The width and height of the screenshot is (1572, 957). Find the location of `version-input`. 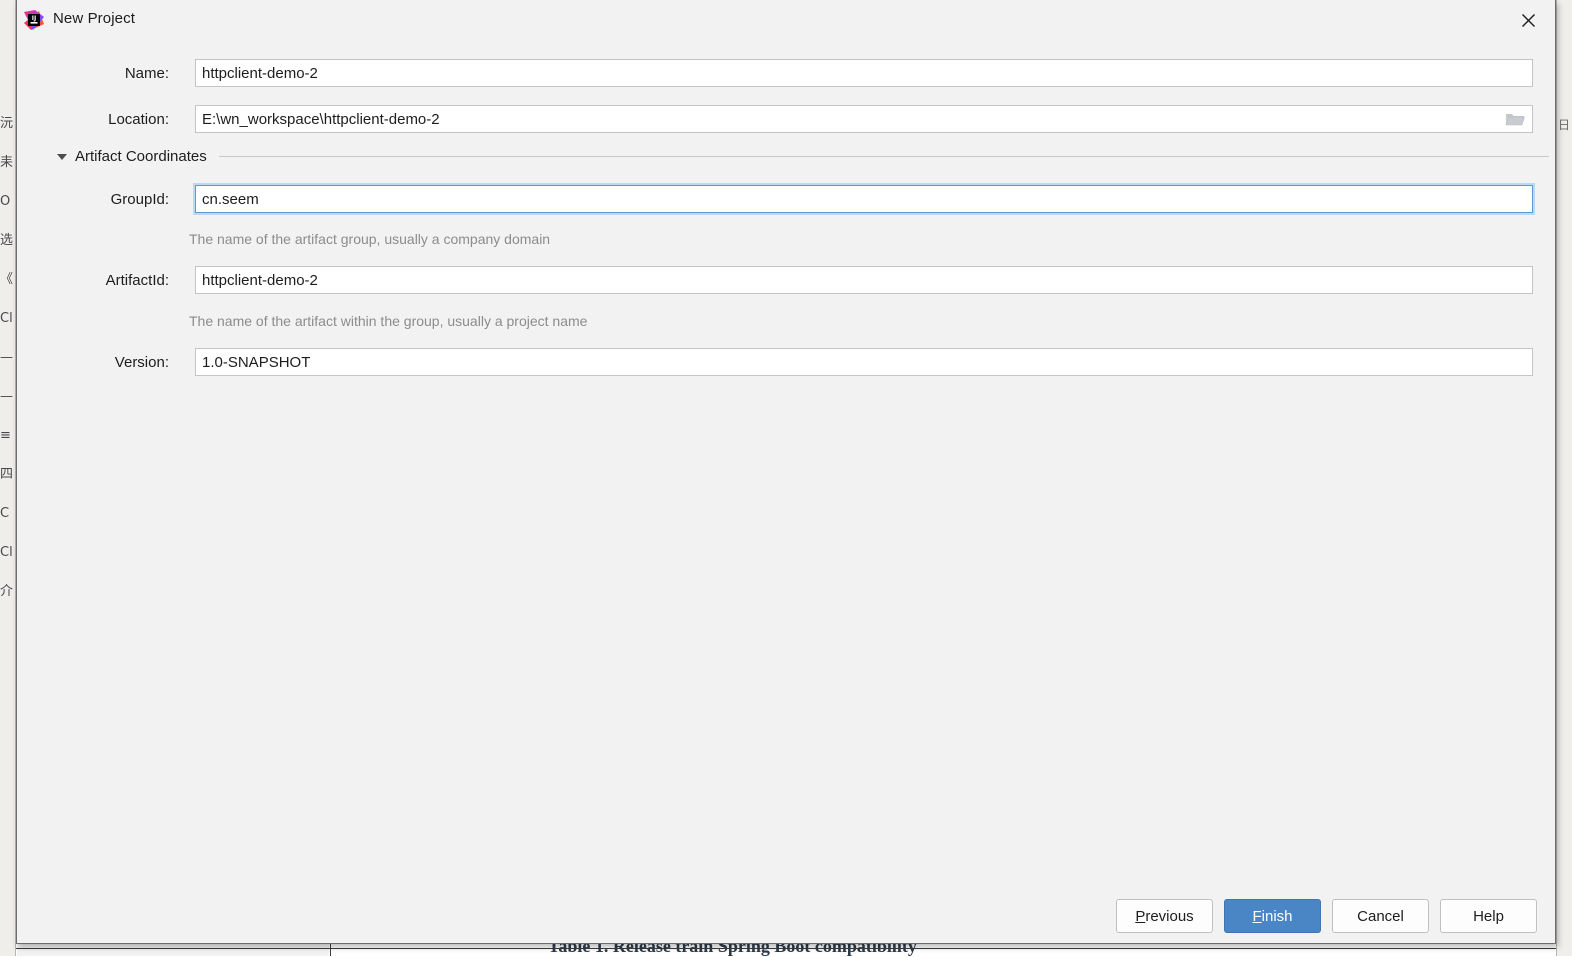

version-input is located at coordinates (864, 362).